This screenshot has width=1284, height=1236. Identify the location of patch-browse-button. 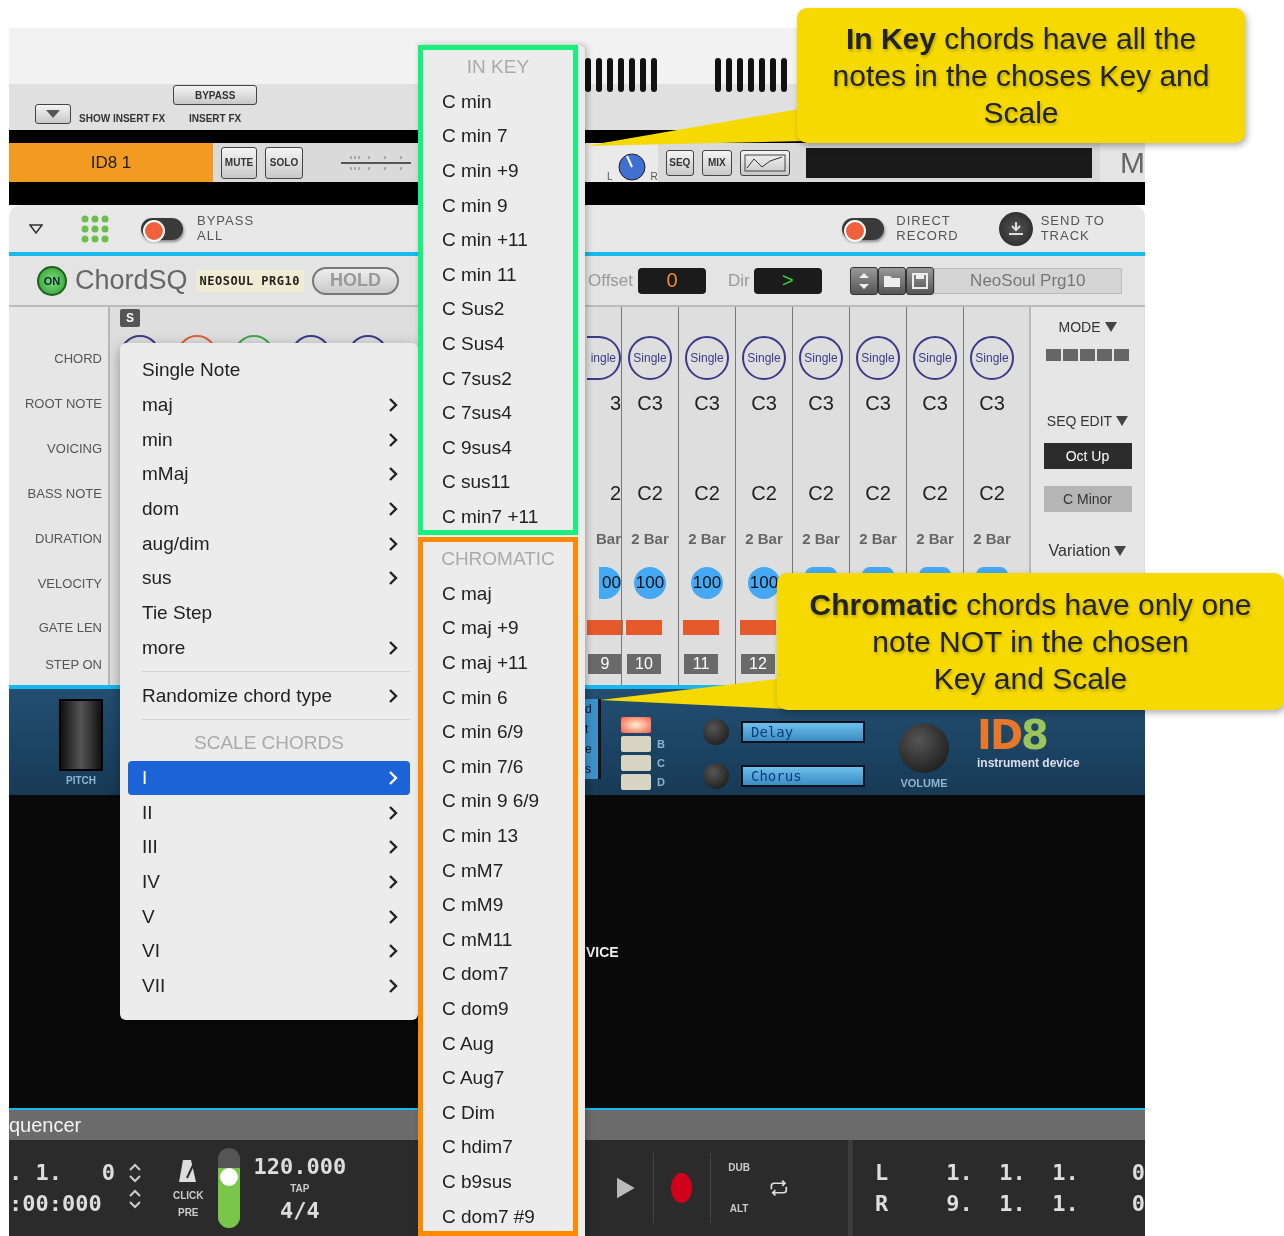
(863, 280).